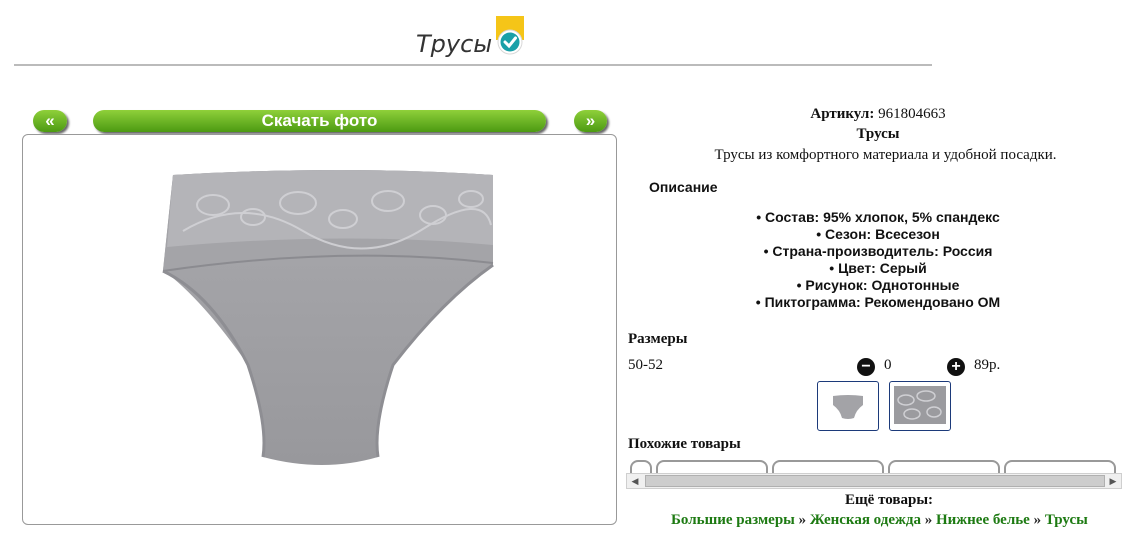  Describe the element at coordinates (635, 481) in the screenshot. I see `scroll-left-icon: ◀` at that location.